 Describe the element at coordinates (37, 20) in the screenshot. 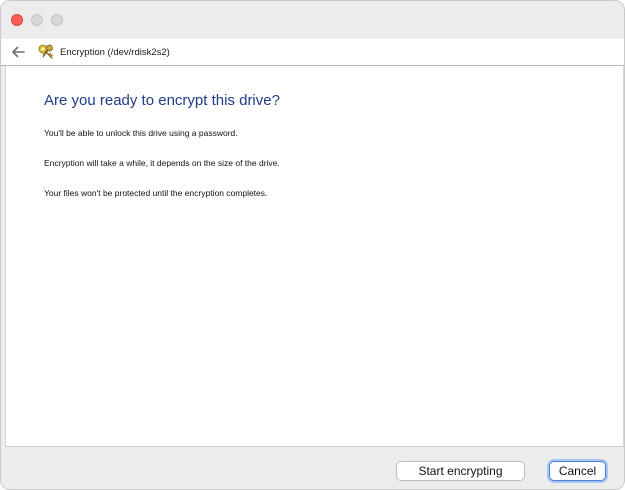

I see `minimize-window-button` at that location.